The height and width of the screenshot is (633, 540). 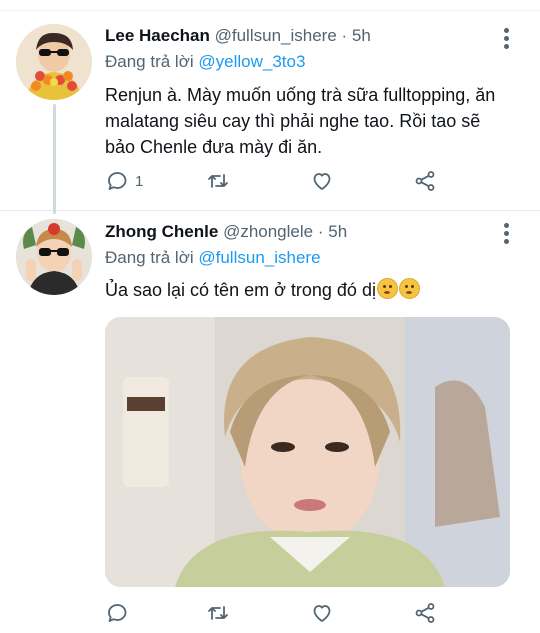 I want to click on mention-link: @fullsun_ishere, so click(x=259, y=257).